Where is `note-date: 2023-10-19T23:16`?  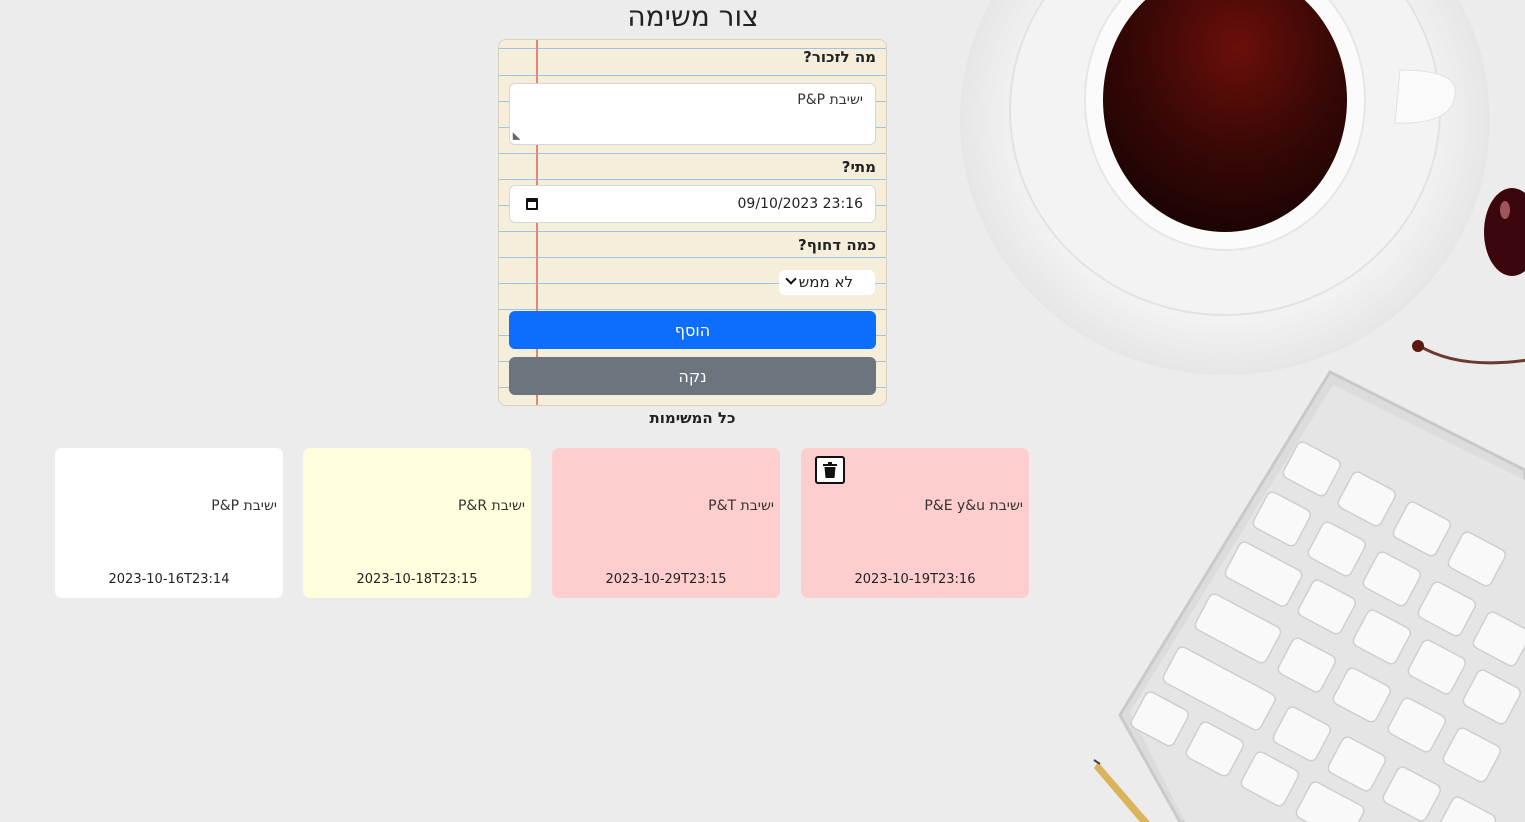
note-date: 2023-10-19T23:16 is located at coordinates (915, 579).